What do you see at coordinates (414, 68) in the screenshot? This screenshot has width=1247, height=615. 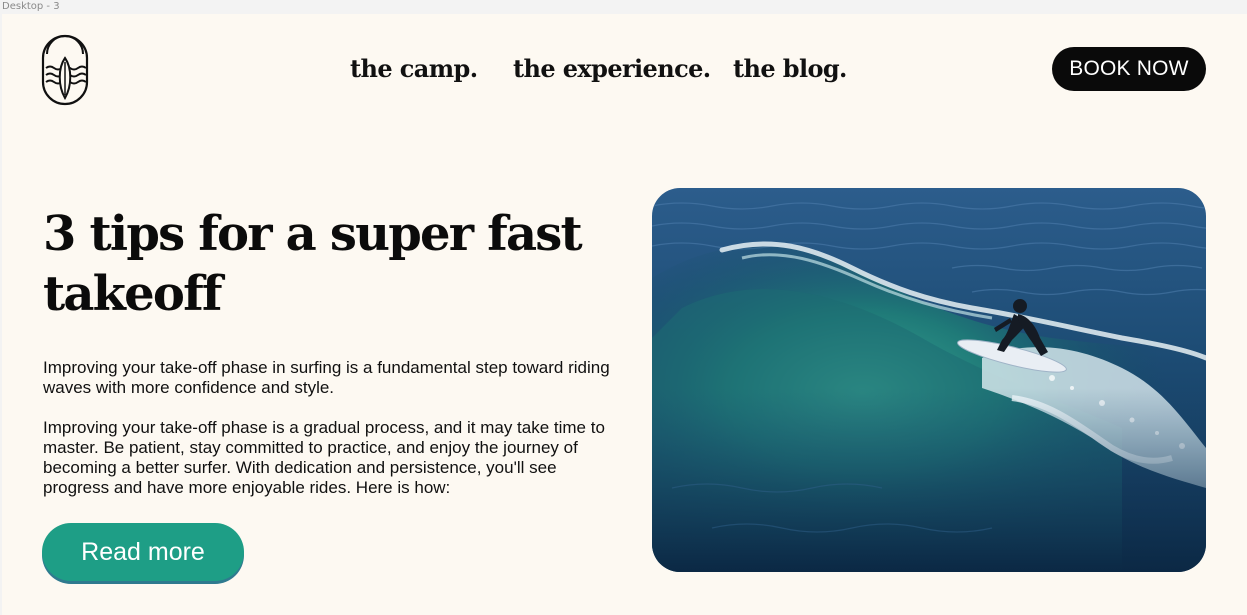 I see `nav-link-the-camp: the camp.` at bounding box center [414, 68].